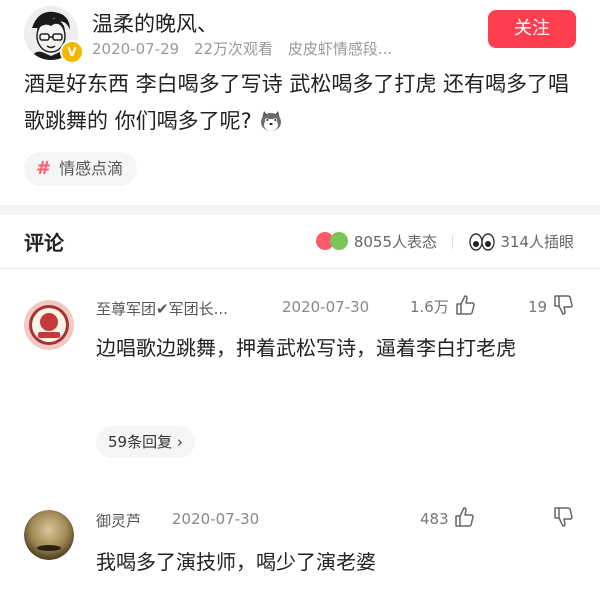 This screenshot has width=600, height=596. I want to click on comments-header: 评论 8055人表态 314人插眼, so click(300, 241).